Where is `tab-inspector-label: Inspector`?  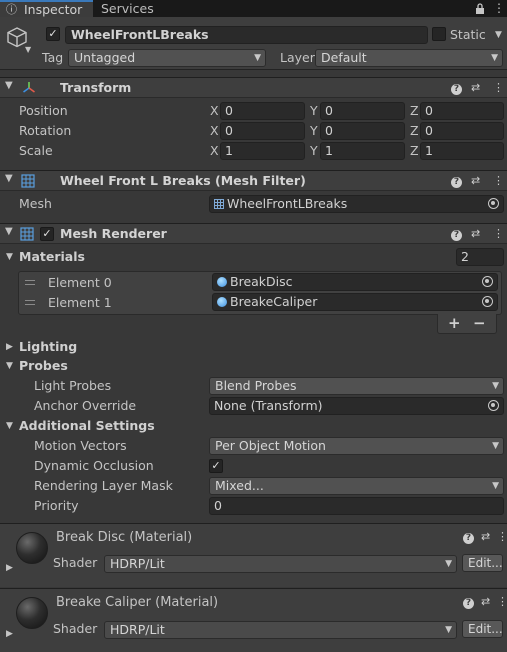
tab-inspector-label: Inspector is located at coordinates (53, 9).